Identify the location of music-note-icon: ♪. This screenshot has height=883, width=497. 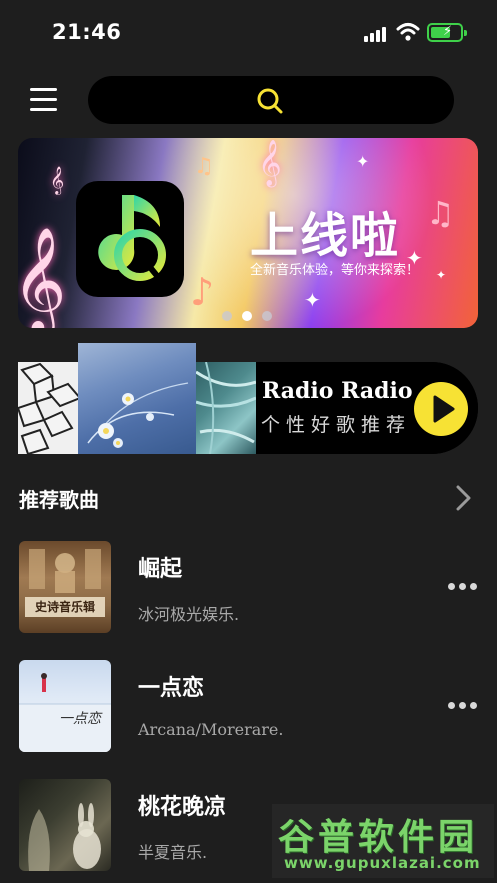
(202, 292).